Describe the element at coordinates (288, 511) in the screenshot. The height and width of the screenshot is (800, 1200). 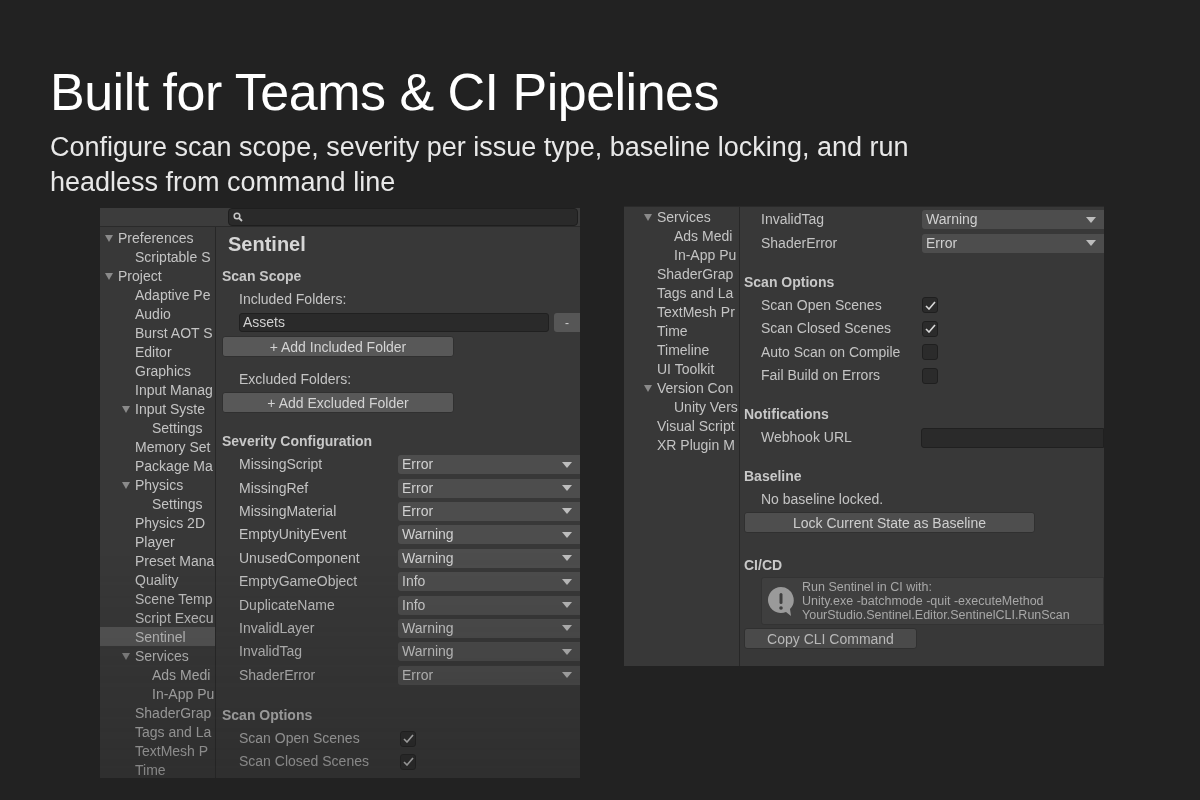
I see `issue-type-label: MissingMaterial` at that location.